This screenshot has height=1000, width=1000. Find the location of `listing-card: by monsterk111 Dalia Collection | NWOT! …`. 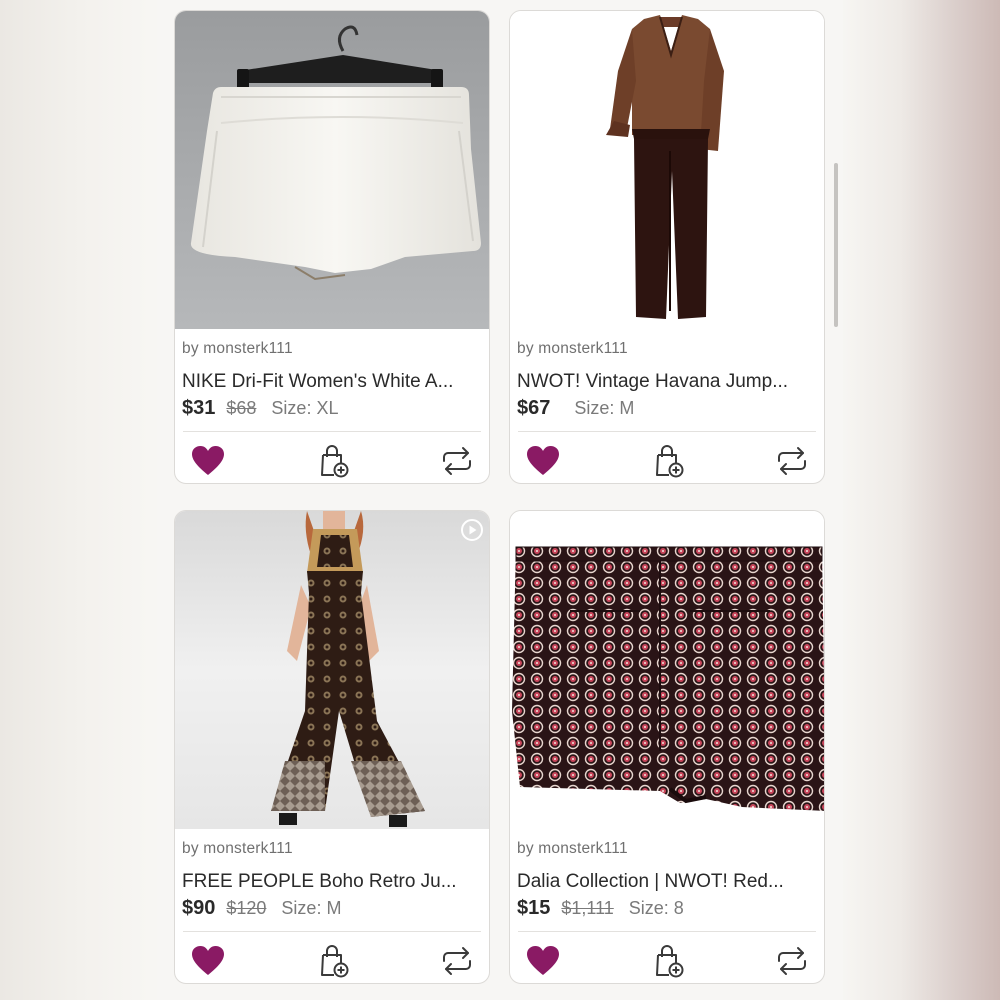

listing-card: by monsterk111 Dalia Collection | NWOT! … is located at coordinates (667, 747).